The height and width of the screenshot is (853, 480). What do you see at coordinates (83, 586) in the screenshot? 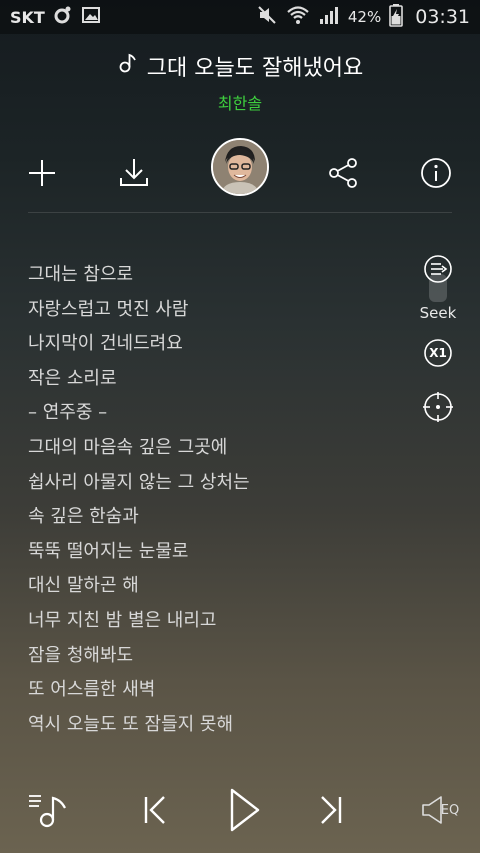
I see `lyric-line: 대신 말하곤 해` at bounding box center [83, 586].